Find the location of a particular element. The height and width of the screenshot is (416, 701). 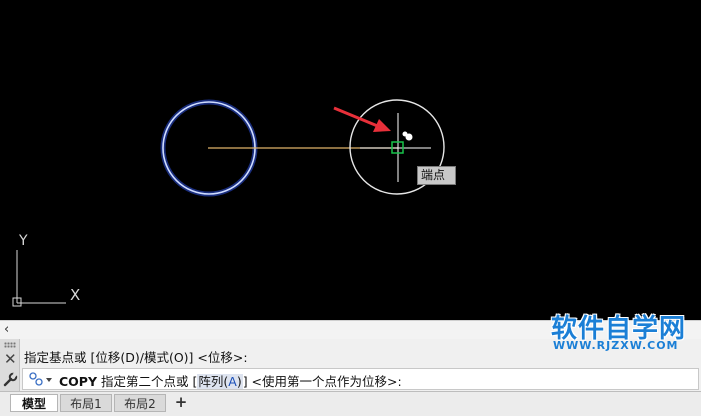

drag-grip-icon is located at coordinates (10, 345).